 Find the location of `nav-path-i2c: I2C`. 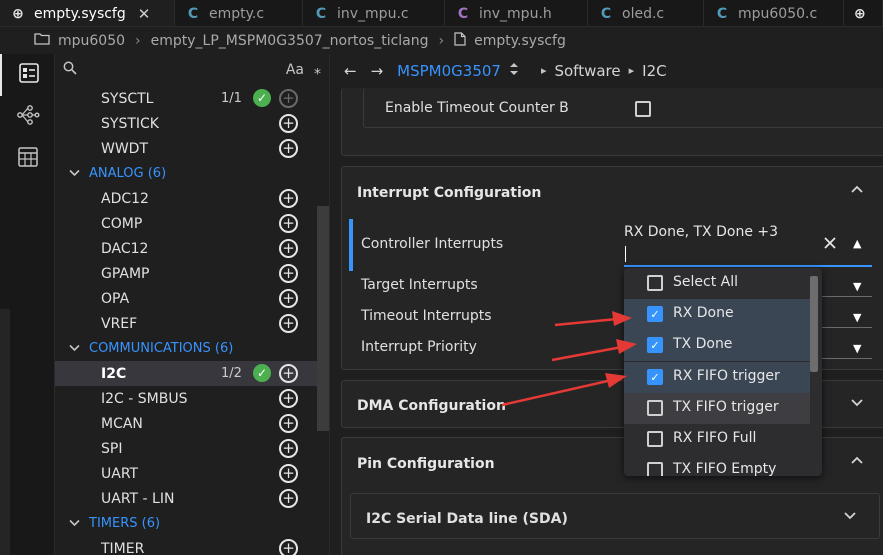

nav-path-i2c: I2C is located at coordinates (654, 71).